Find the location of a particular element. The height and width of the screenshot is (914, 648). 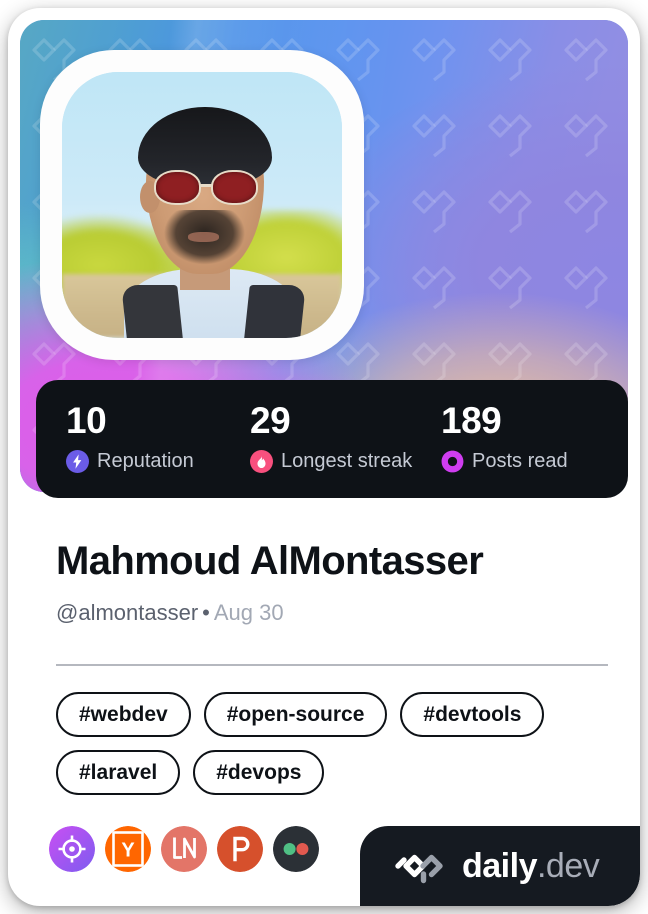

tag-chip: #open-source is located at coordinates (295, 714).